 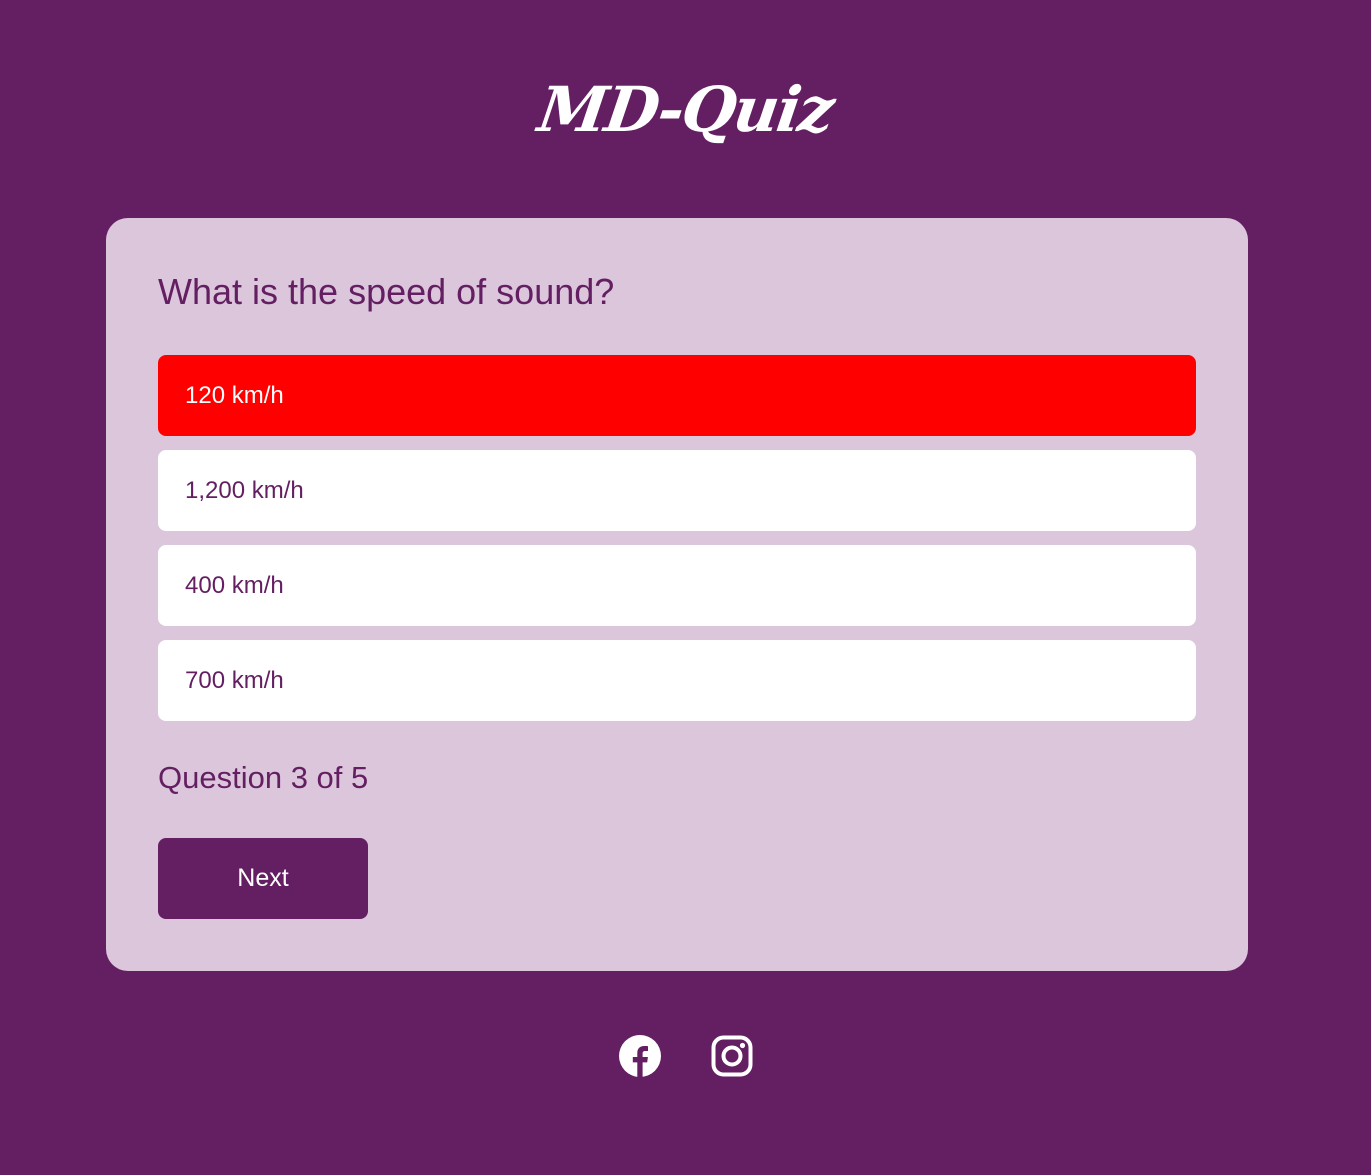 I want to click on instagram-icon, so click(x=731, y=1056).